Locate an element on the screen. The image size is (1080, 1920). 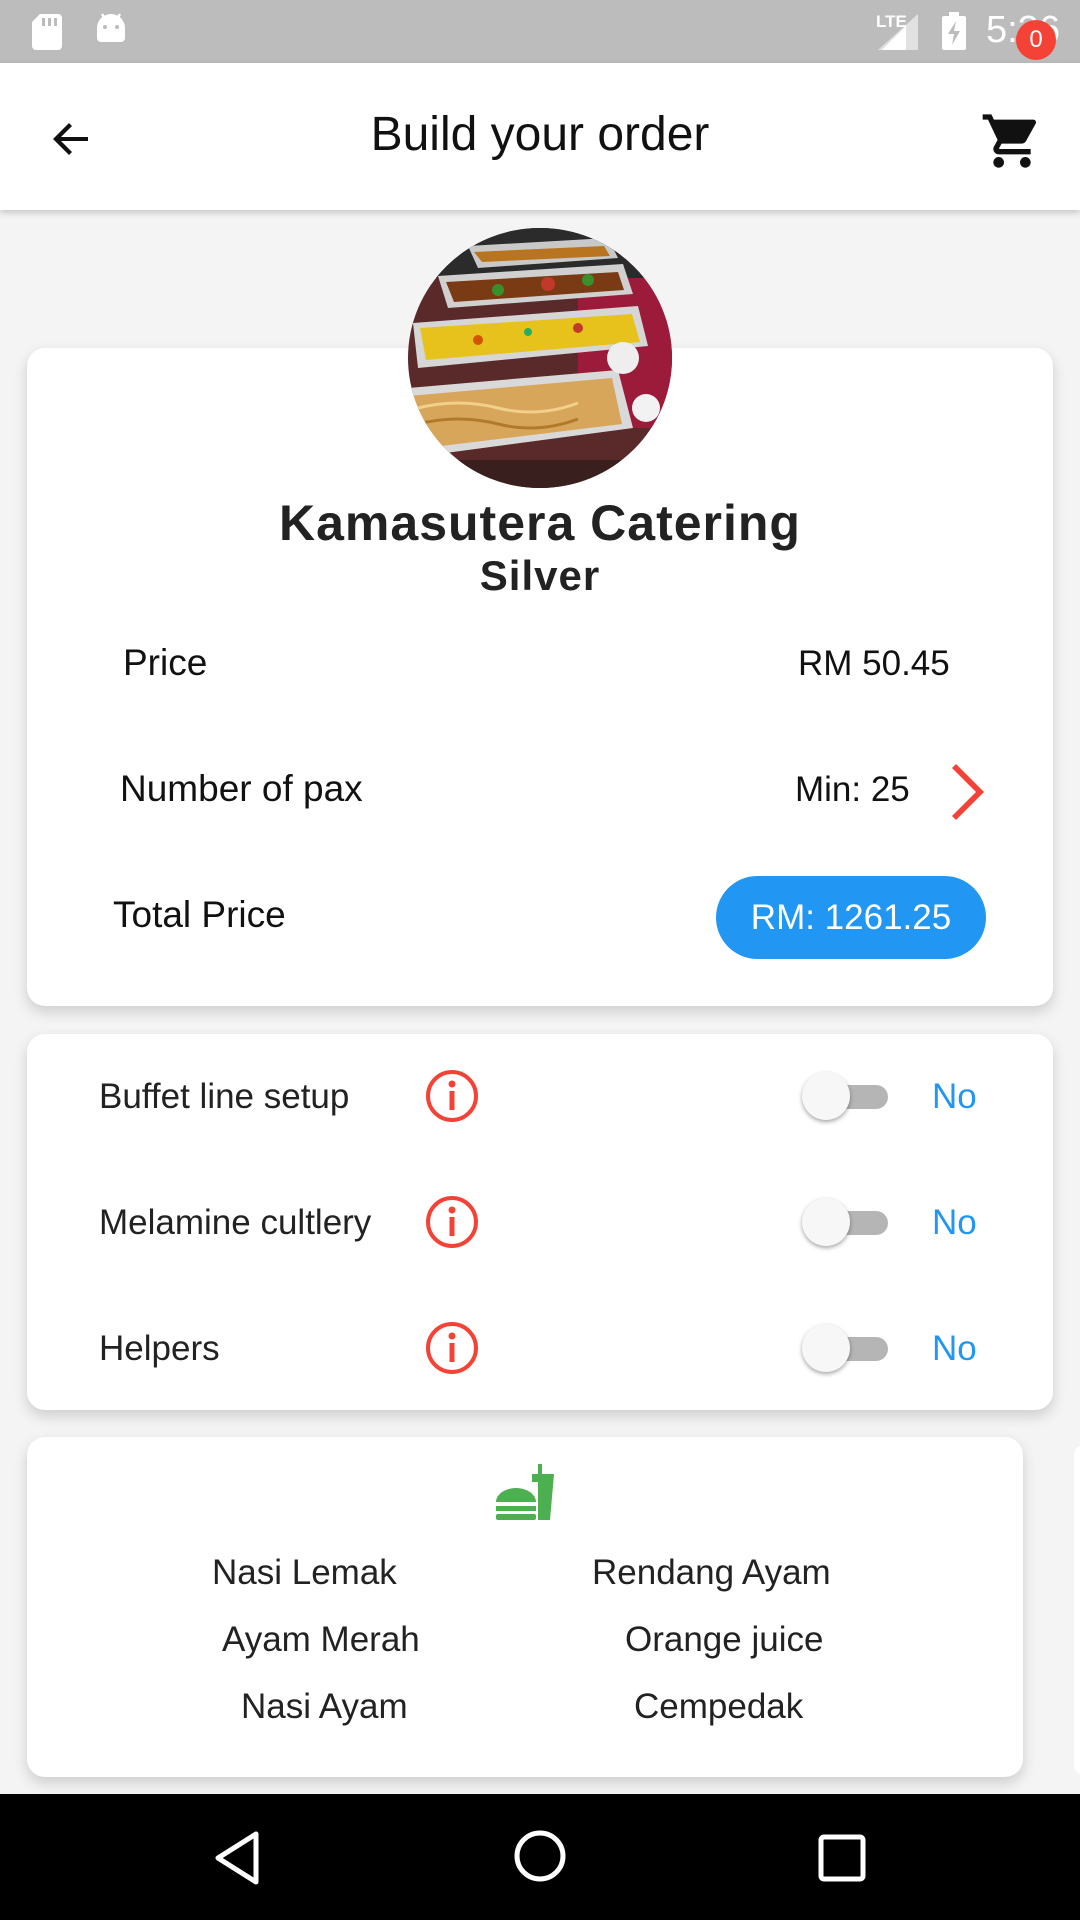
total-price-badge: RM: 1261.25 is located at coordinates (851, 917).